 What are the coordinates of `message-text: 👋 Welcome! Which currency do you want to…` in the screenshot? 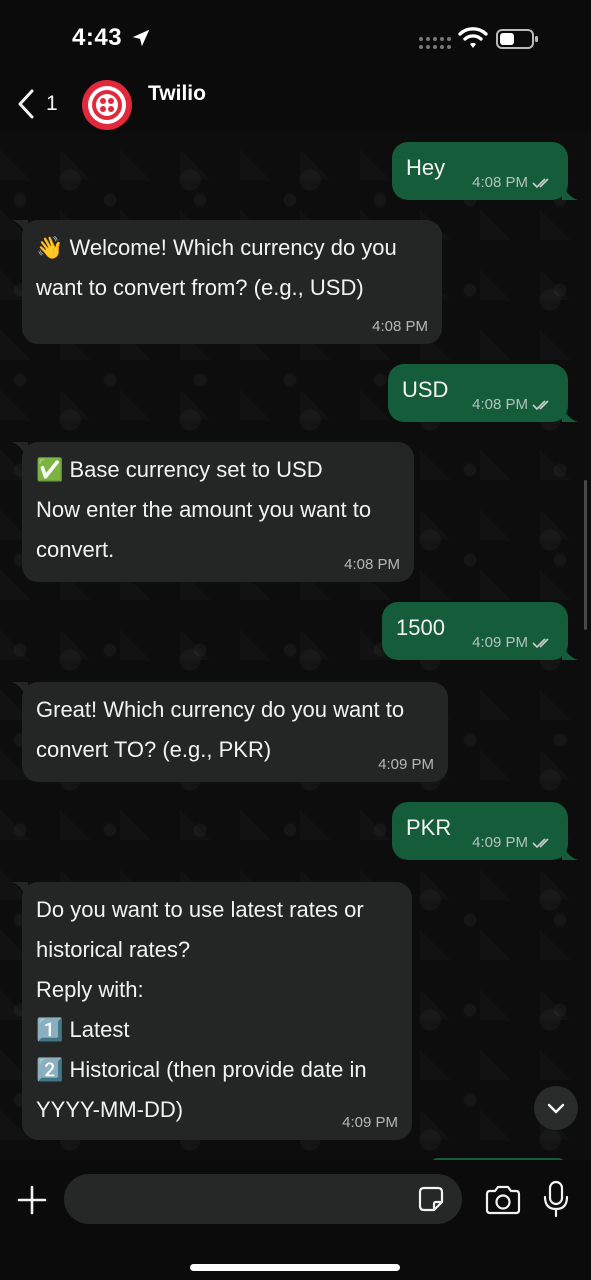 It's located at (216, 267).